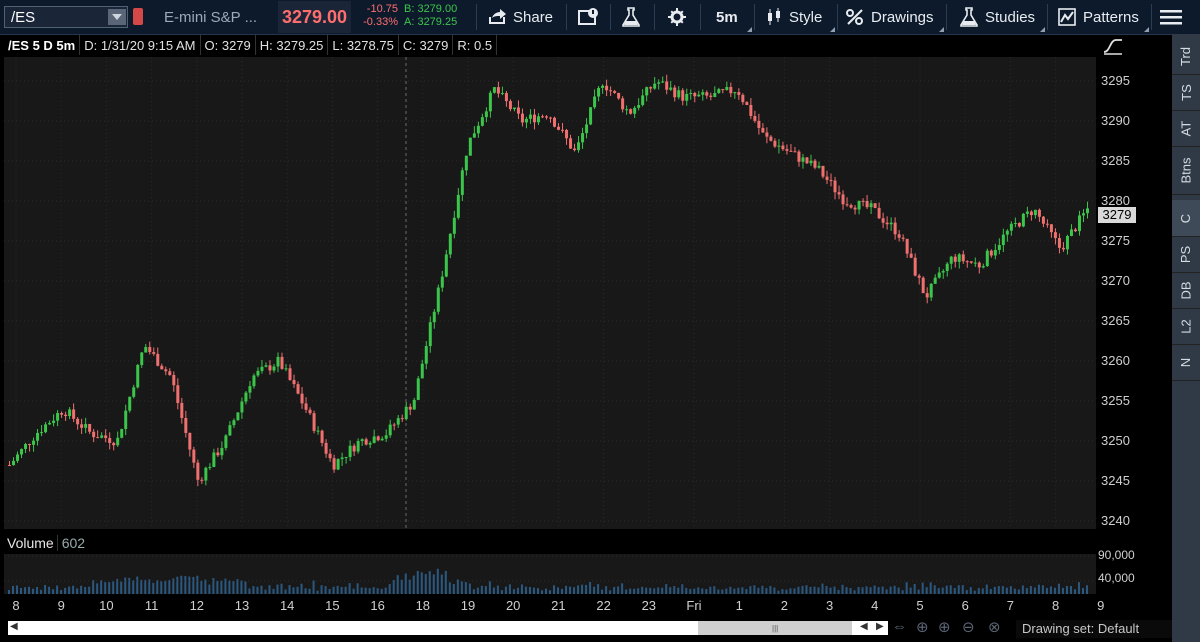 This screenshot has width=1200, height=642. I want to click on zoom-out-icon: ⊖, so click(968, 627).